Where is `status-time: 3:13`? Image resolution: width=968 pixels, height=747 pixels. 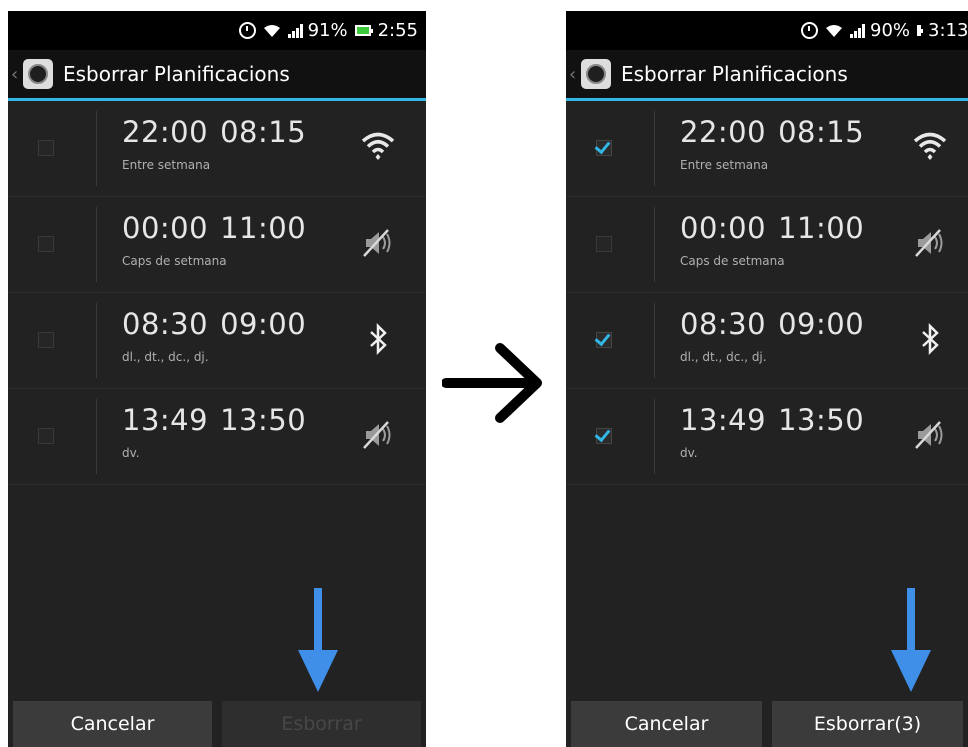 status-time: 3:13 is located at coordinates (948, 30).